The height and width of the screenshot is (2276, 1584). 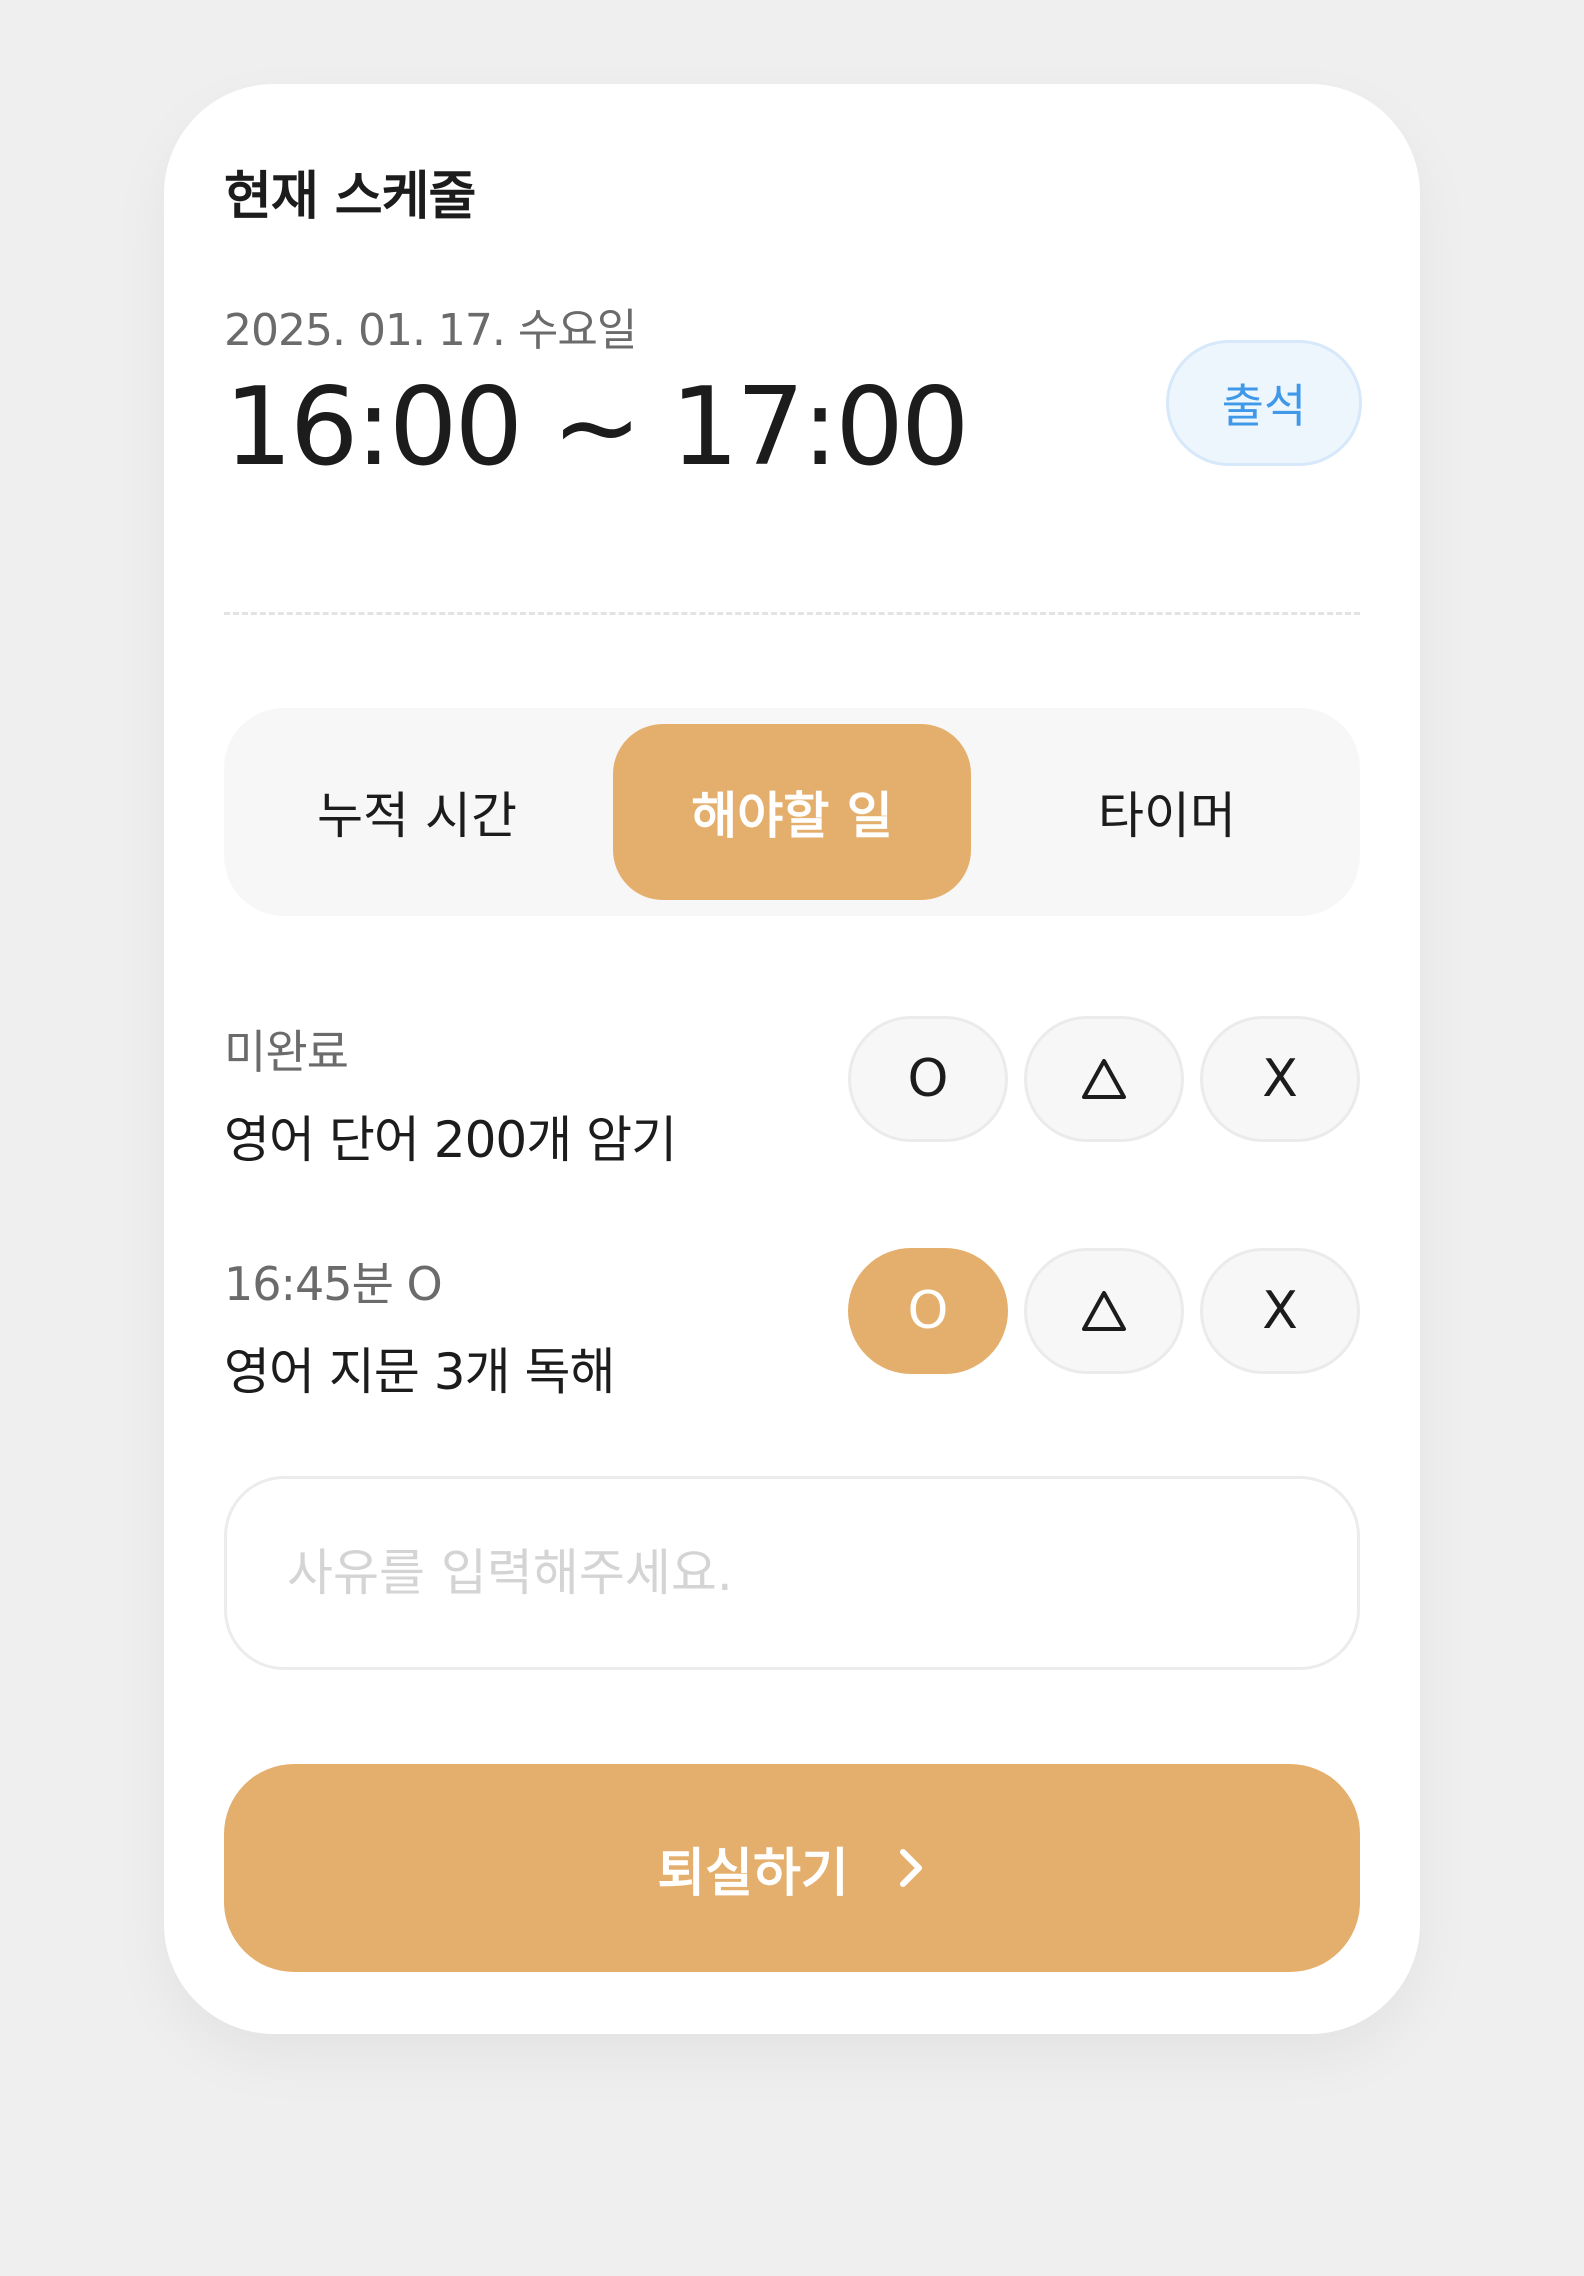 I want to click on leave-button-label: 퇴실하기, so click(x=753, y=1873).